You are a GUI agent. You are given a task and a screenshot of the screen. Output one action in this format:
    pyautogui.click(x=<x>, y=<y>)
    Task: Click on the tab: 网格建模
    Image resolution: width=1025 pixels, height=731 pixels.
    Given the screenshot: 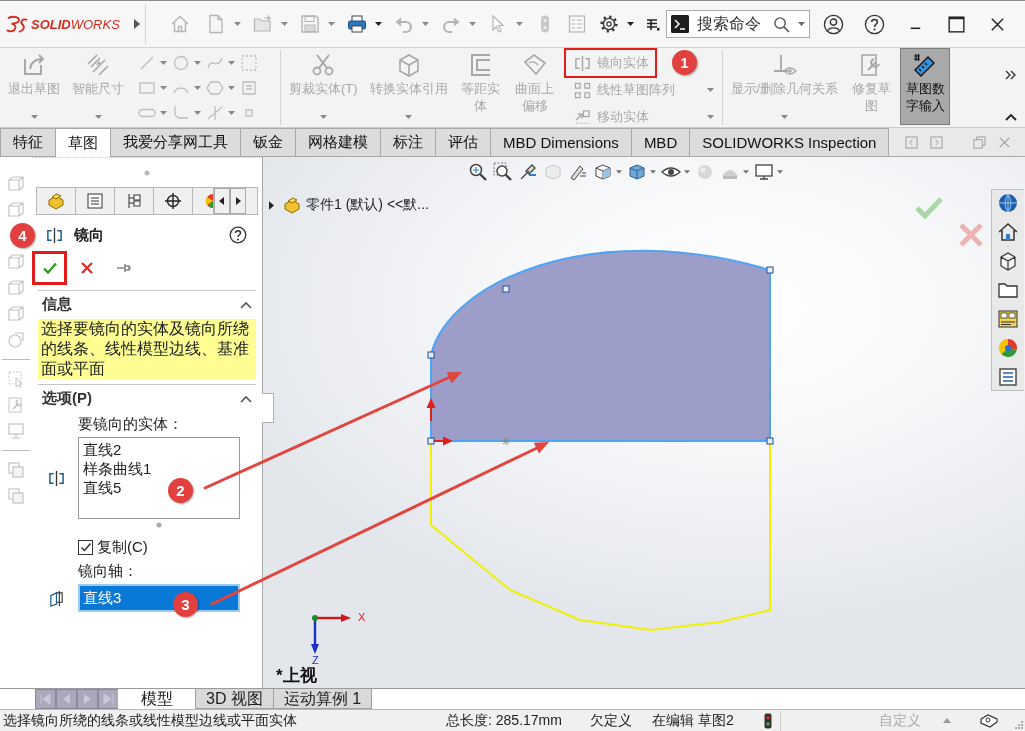 What is the action you would take?
    pyautogui.click(x=338, y=142)
    